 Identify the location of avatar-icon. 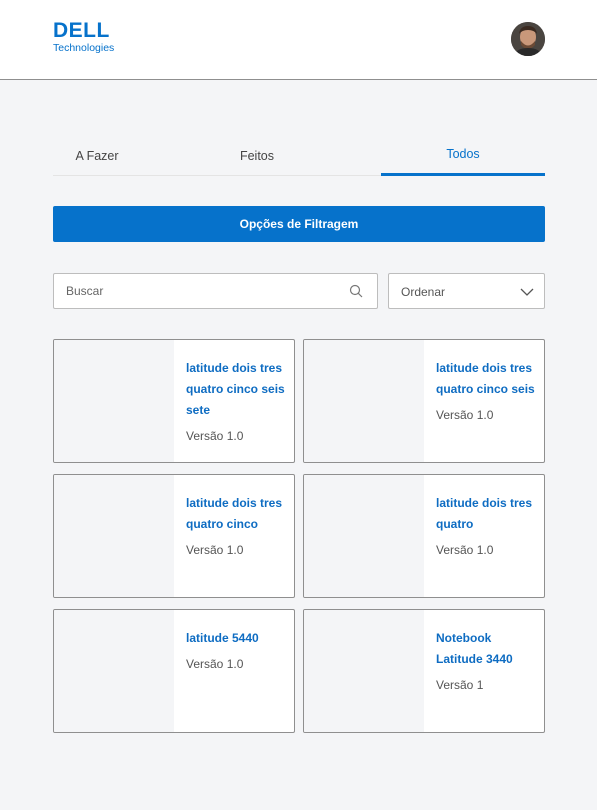
(528, 39).